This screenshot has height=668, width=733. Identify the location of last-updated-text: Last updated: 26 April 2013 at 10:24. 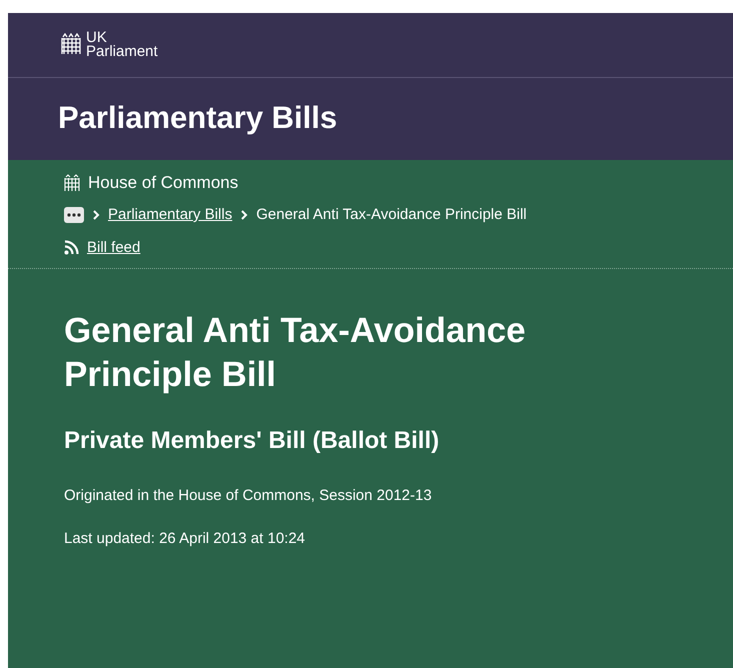
(185, 538).